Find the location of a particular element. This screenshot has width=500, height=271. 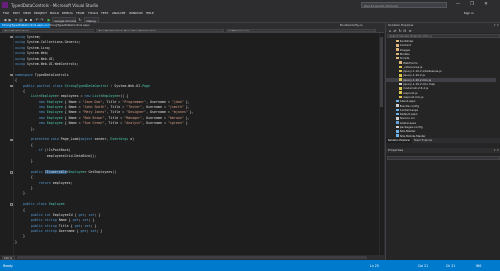

code-token: Name { is located at coordinates (64, 220).